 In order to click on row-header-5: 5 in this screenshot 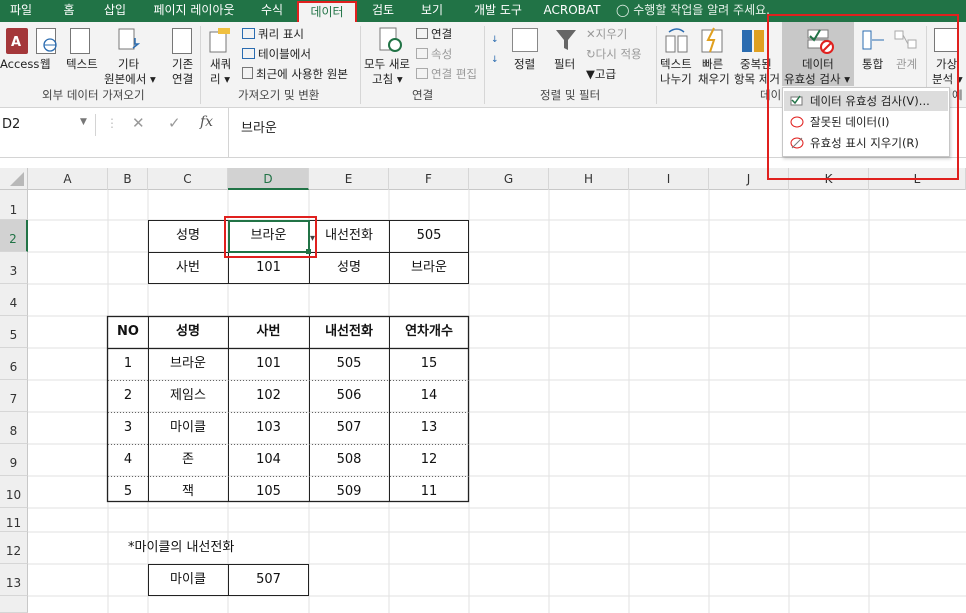, I will do `click(14, 332)`.